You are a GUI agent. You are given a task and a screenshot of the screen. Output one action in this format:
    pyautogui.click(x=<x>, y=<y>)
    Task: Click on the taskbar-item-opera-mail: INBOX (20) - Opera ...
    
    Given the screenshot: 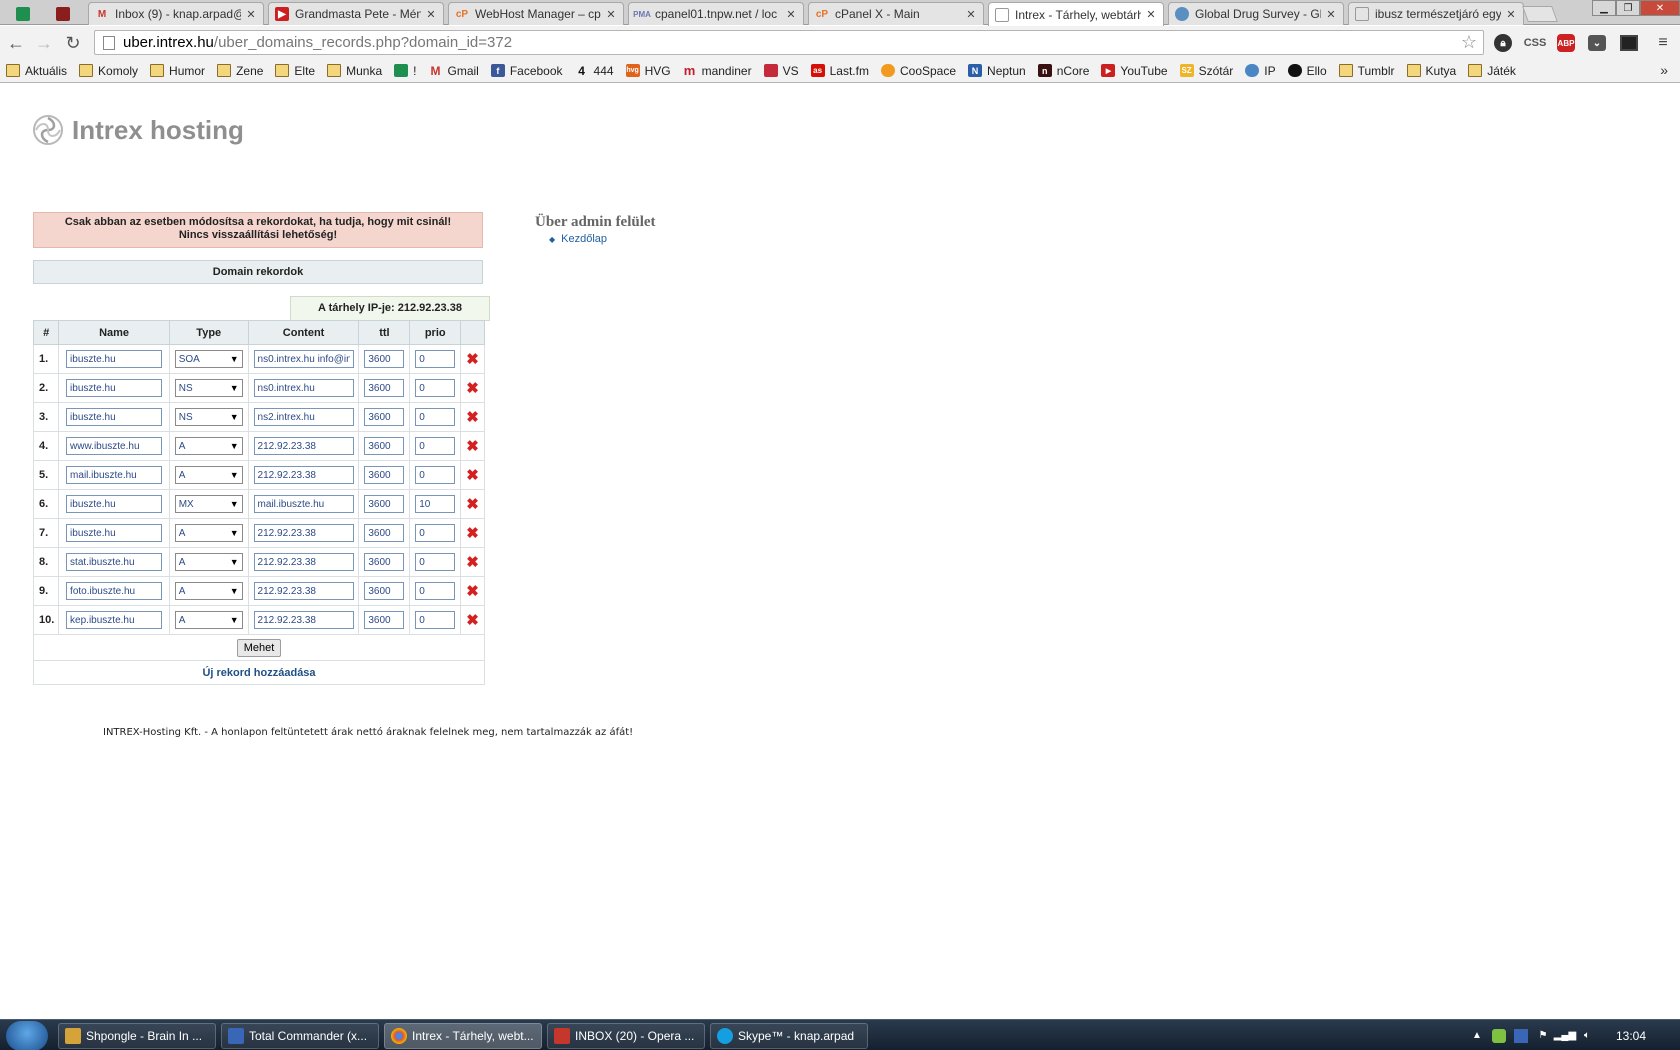 What is the action you would take?
    pyautogui.click(x=626, y=1036)
    